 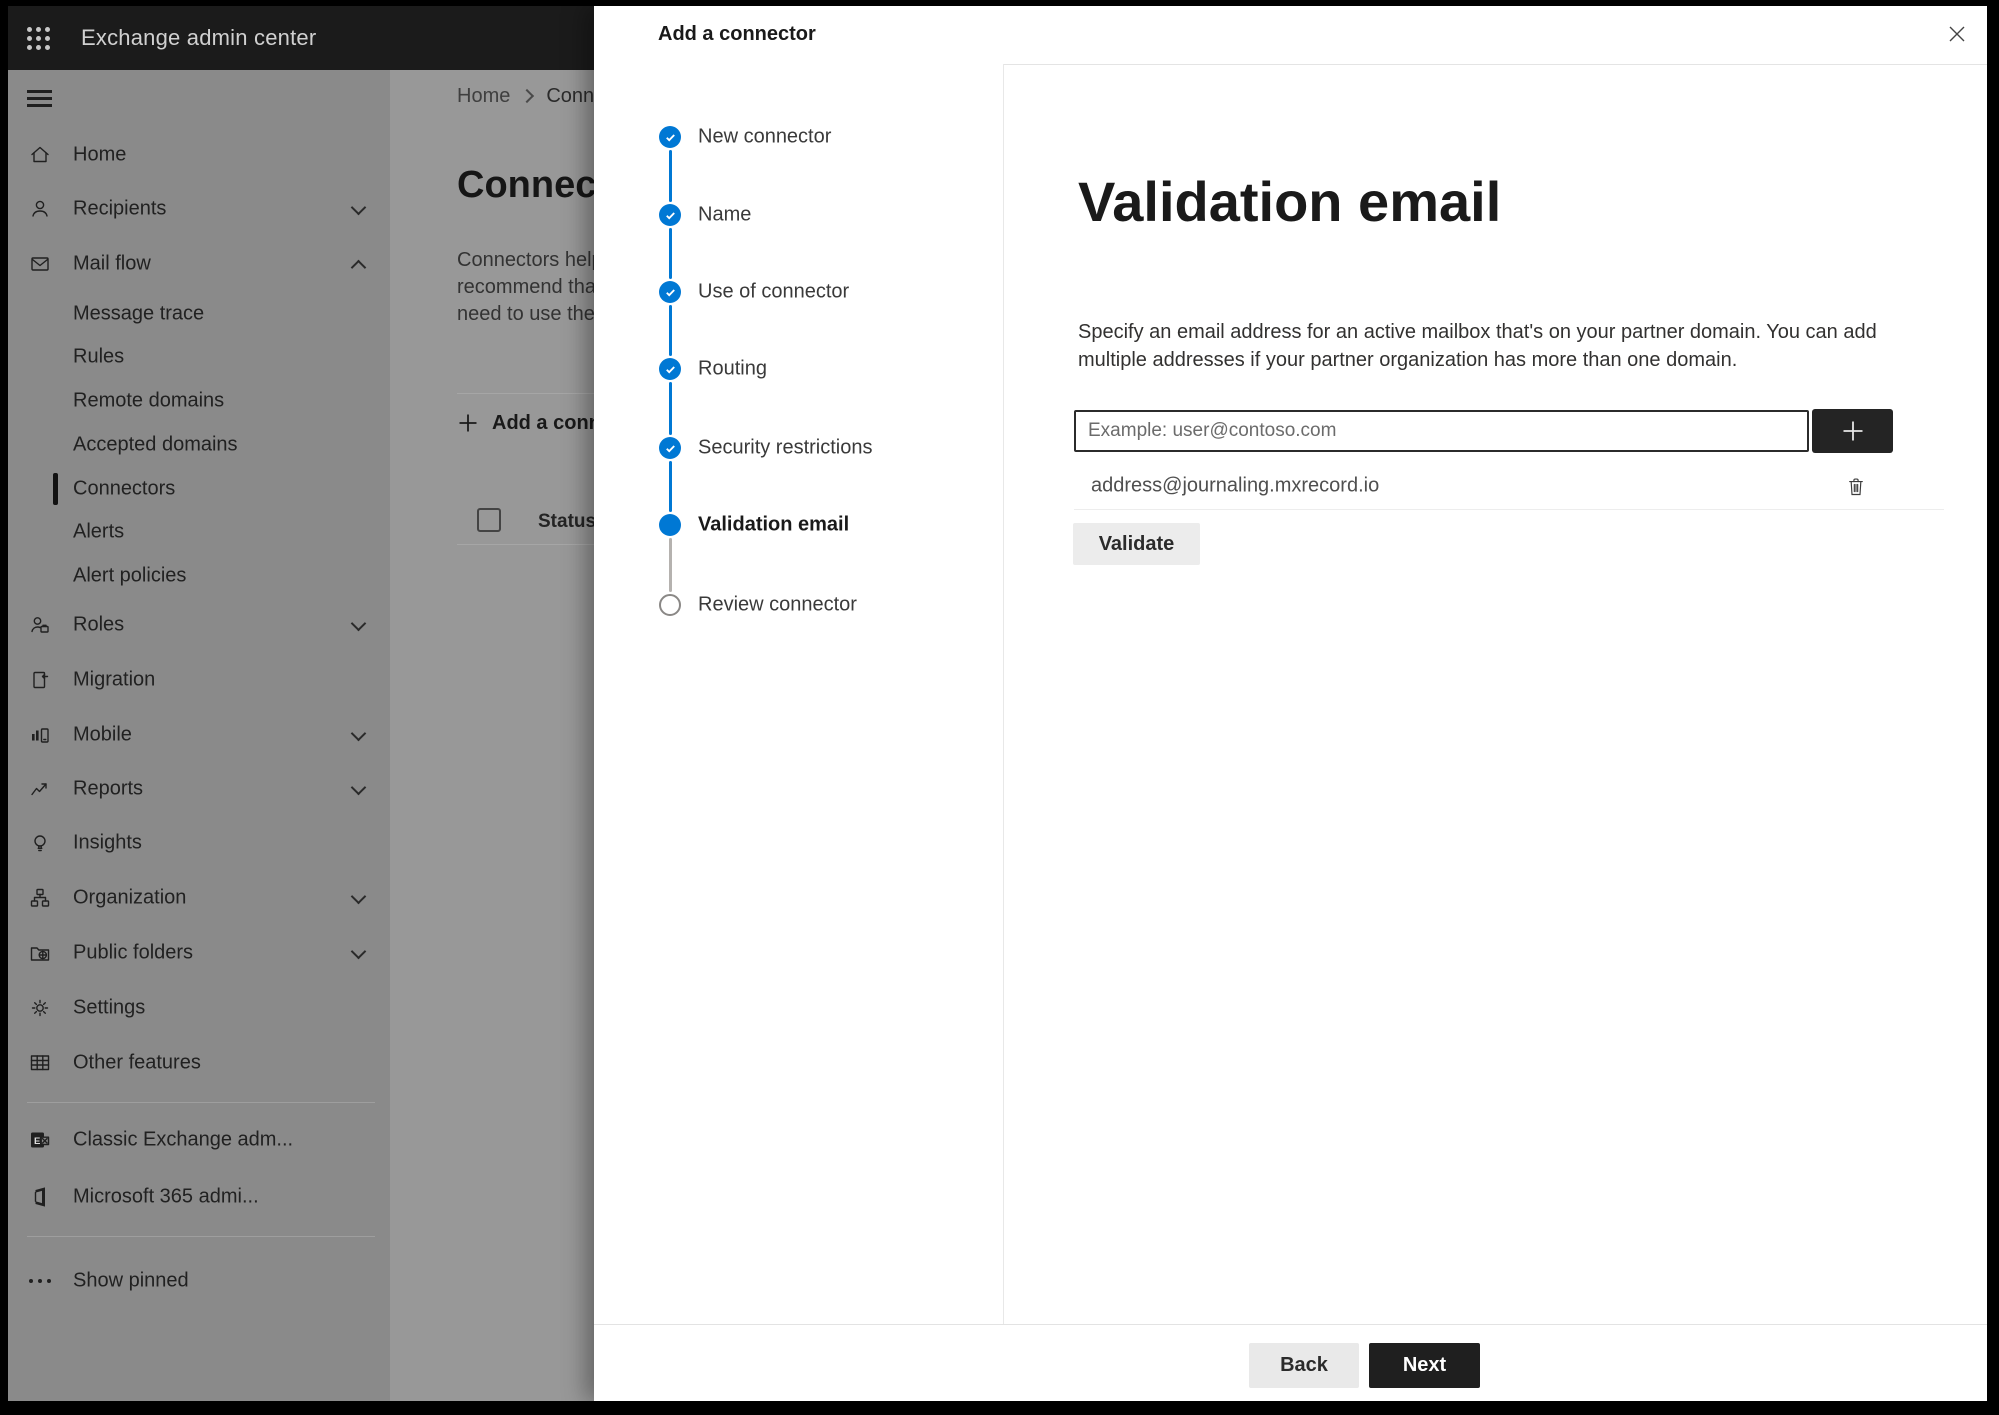 I want to click on wizard-step-review-connector: Review connector, so click(x=798, y=605).